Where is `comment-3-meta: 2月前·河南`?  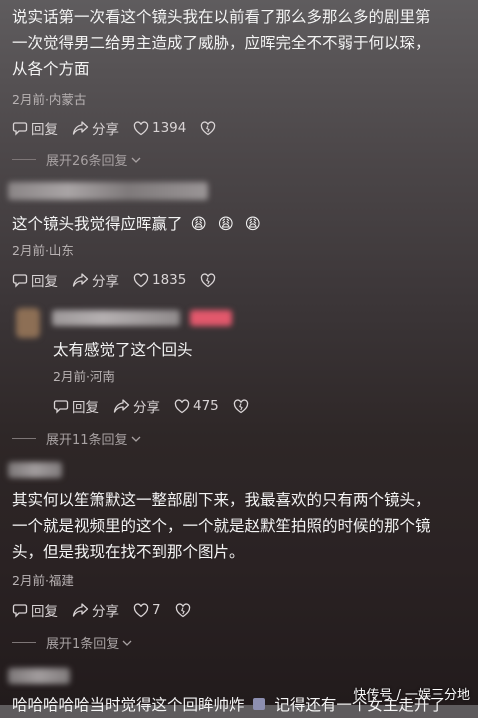
comment-3-meta: 2月前·河南 is located at coordinates (84, 376).